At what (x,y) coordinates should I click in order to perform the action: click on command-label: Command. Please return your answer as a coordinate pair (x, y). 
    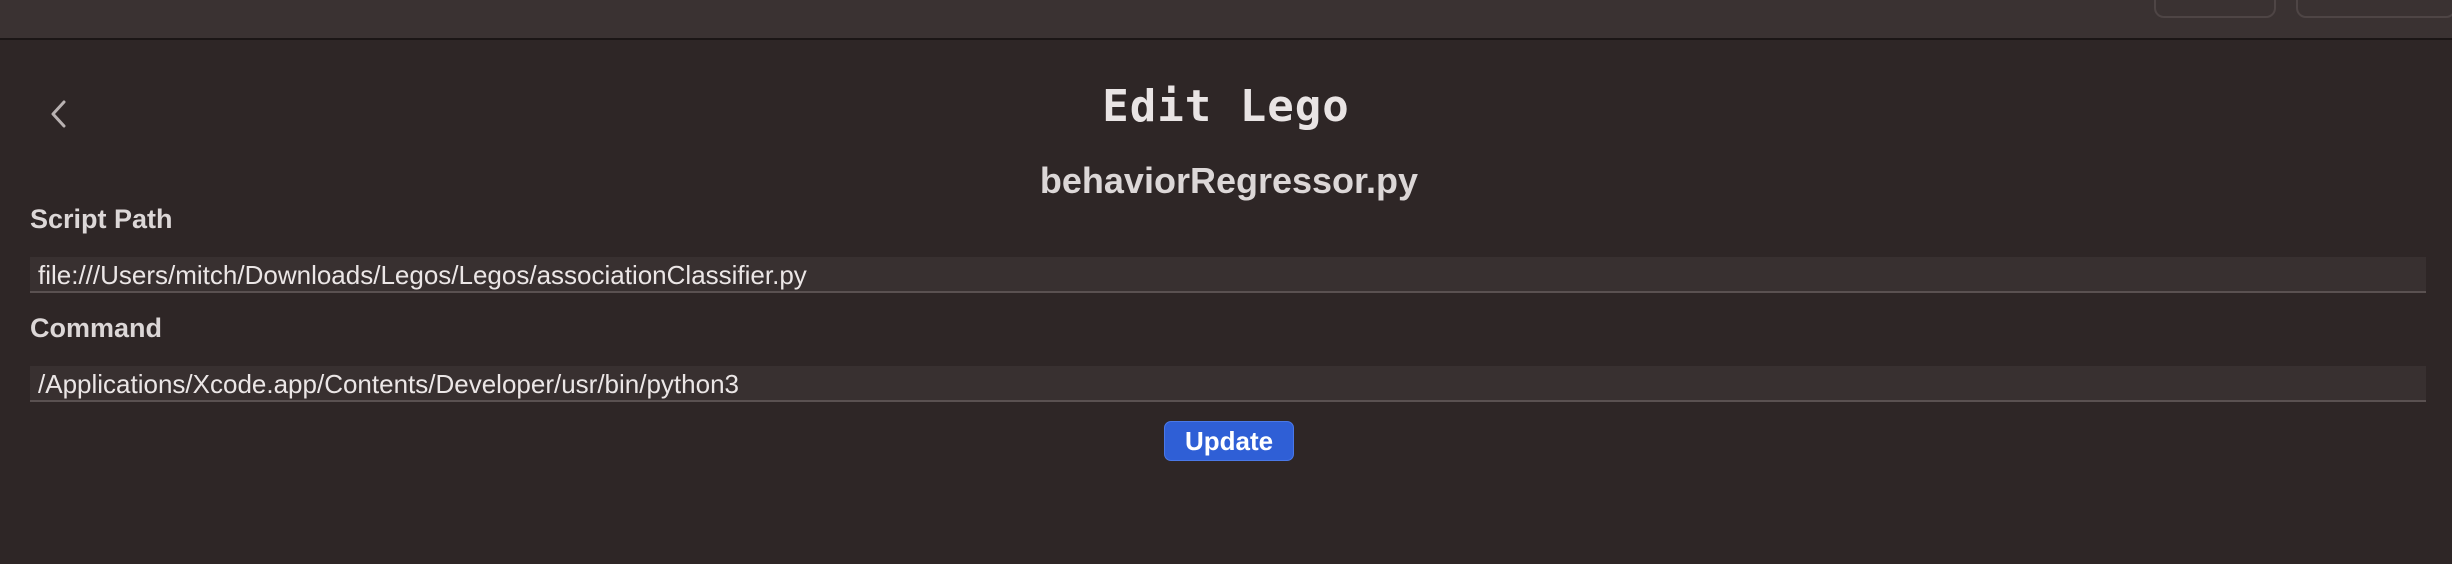
    Looking at the image, I should click on (96, 328).